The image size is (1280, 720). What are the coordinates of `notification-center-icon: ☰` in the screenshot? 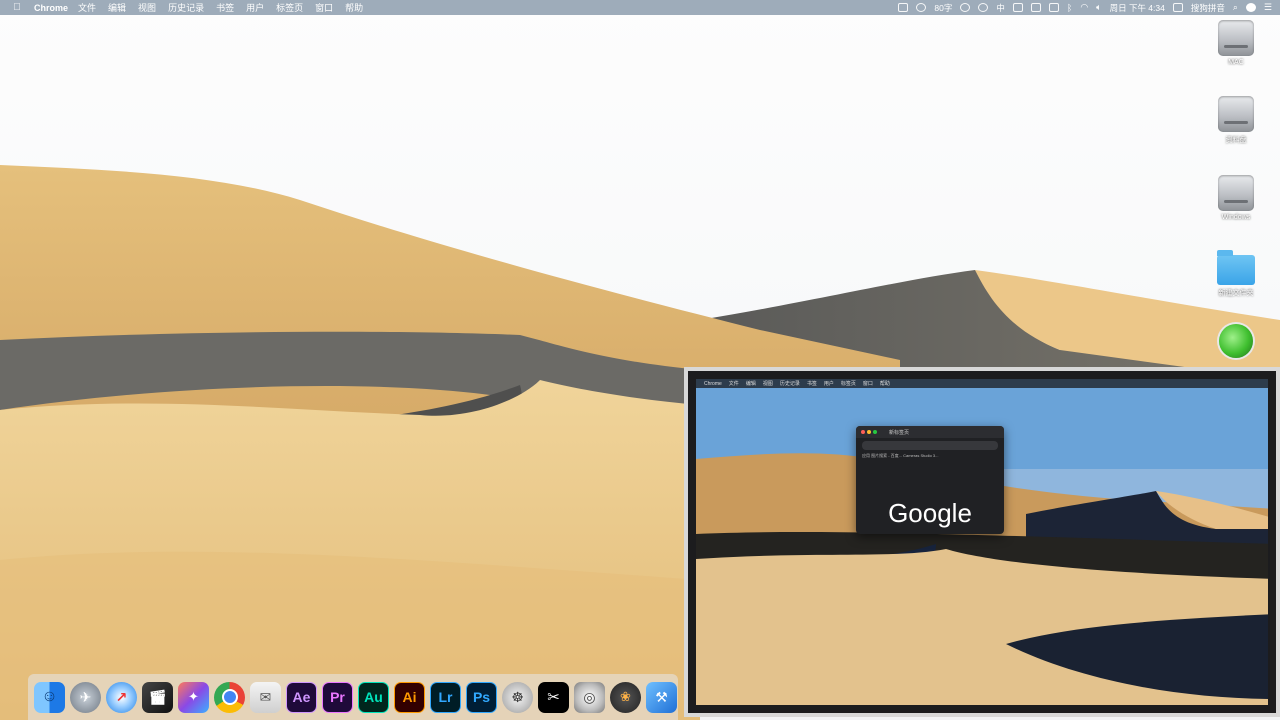 It's located at (1268, 7).